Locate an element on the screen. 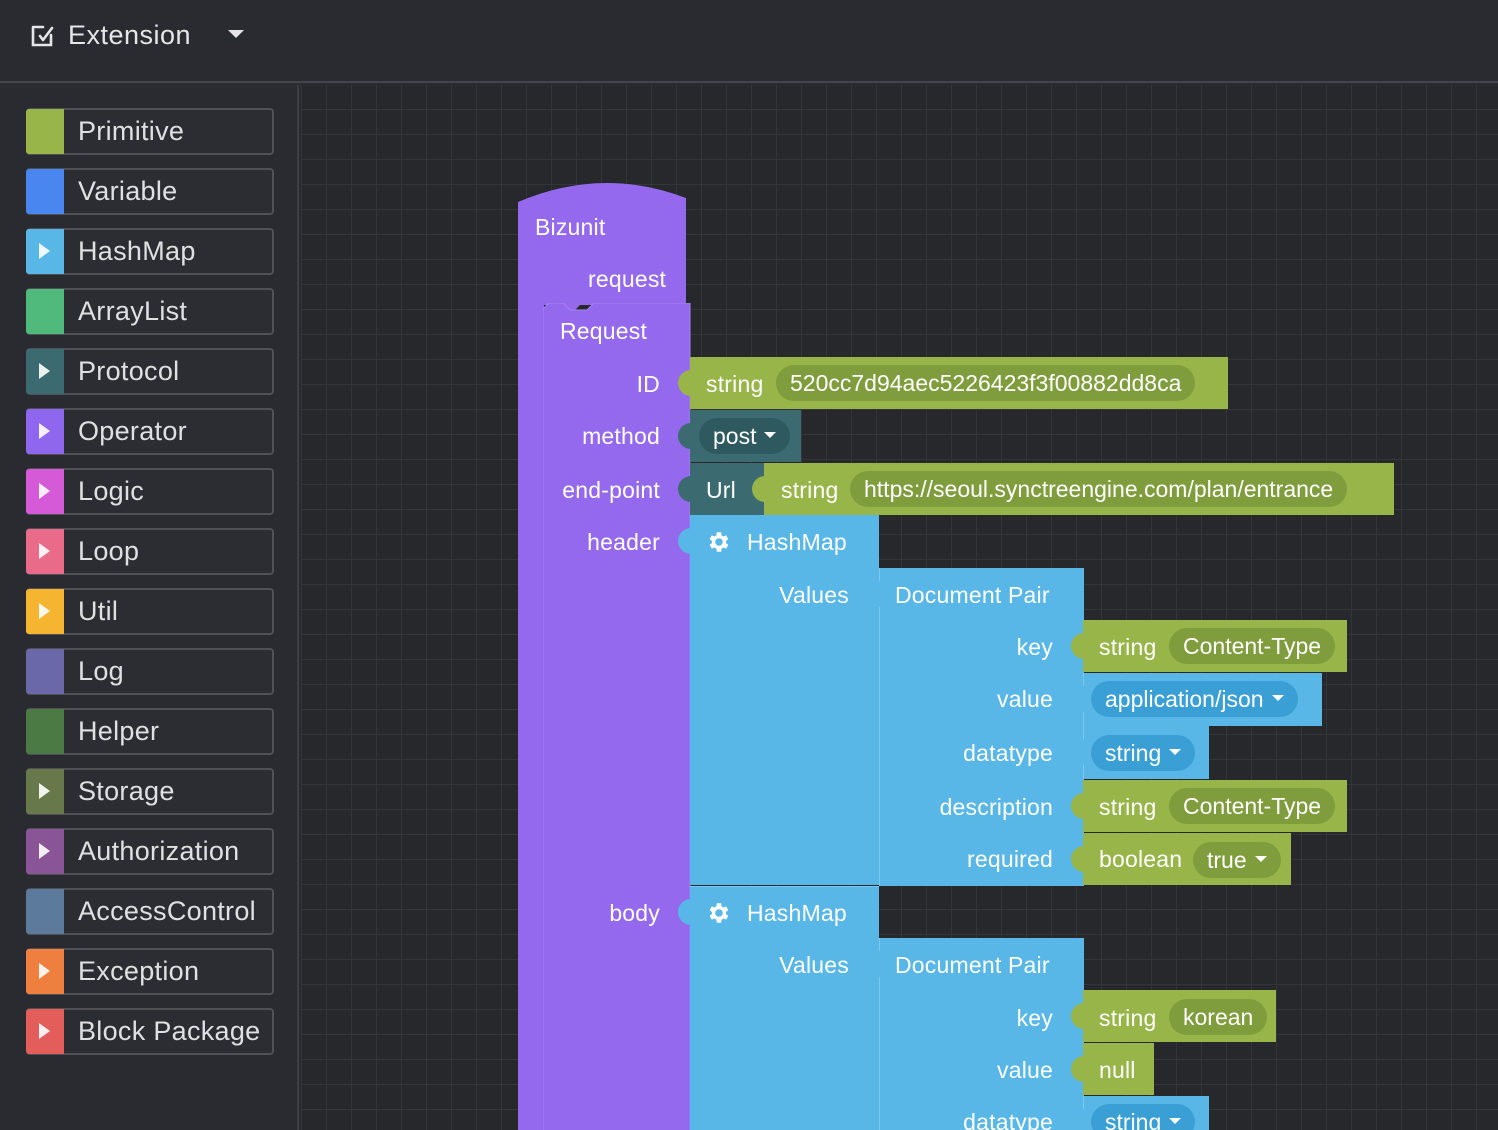  category-variable: Variable is located at coordinates (150, 191).